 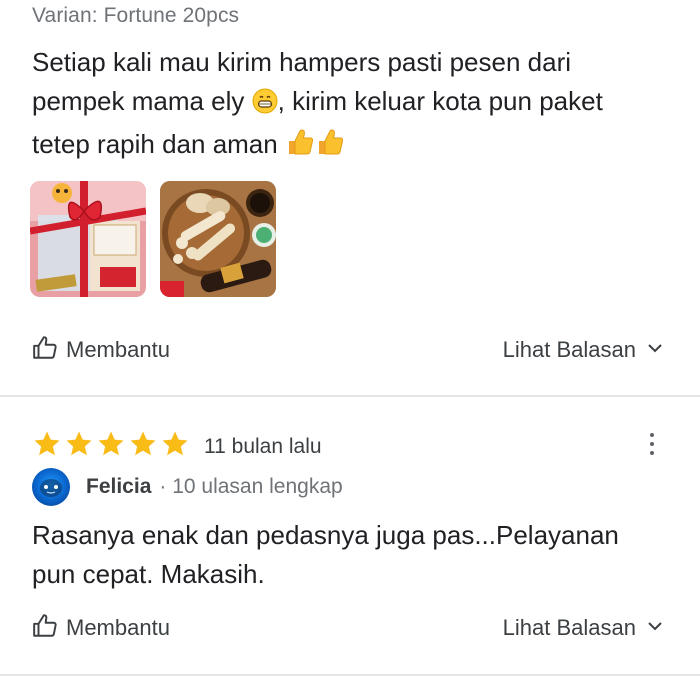 What do you see at coordinates (218, 239) in the screenshot?
I see `pempek-platter-photo` at bounding box center [218, 239].